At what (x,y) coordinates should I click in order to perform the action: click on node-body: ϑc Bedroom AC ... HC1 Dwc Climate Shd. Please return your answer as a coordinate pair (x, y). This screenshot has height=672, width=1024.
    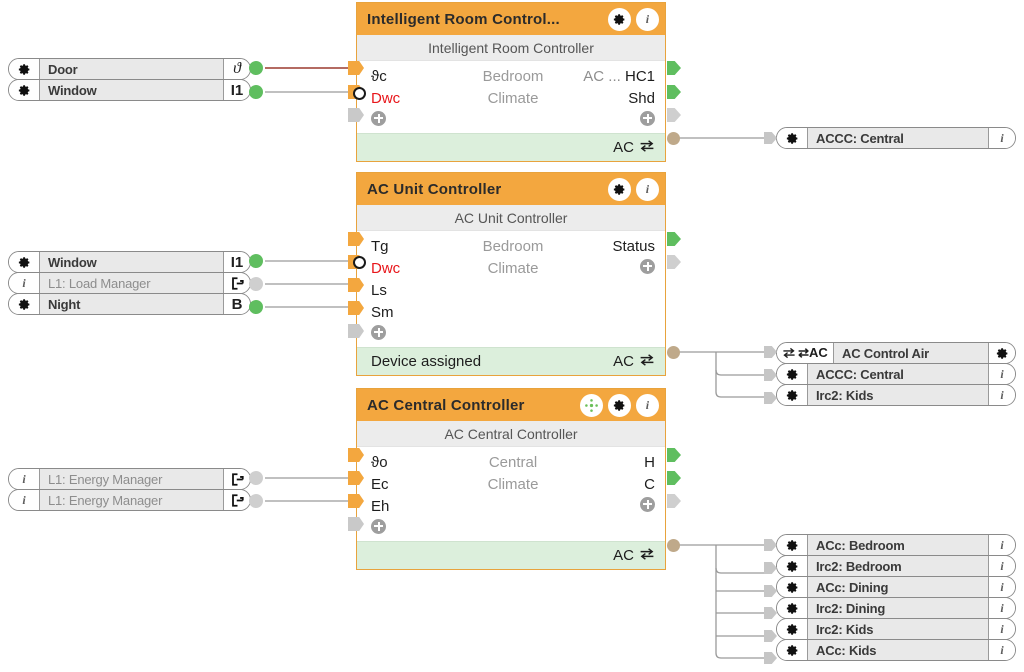
    Looking at the image, I should click on (511, 97).